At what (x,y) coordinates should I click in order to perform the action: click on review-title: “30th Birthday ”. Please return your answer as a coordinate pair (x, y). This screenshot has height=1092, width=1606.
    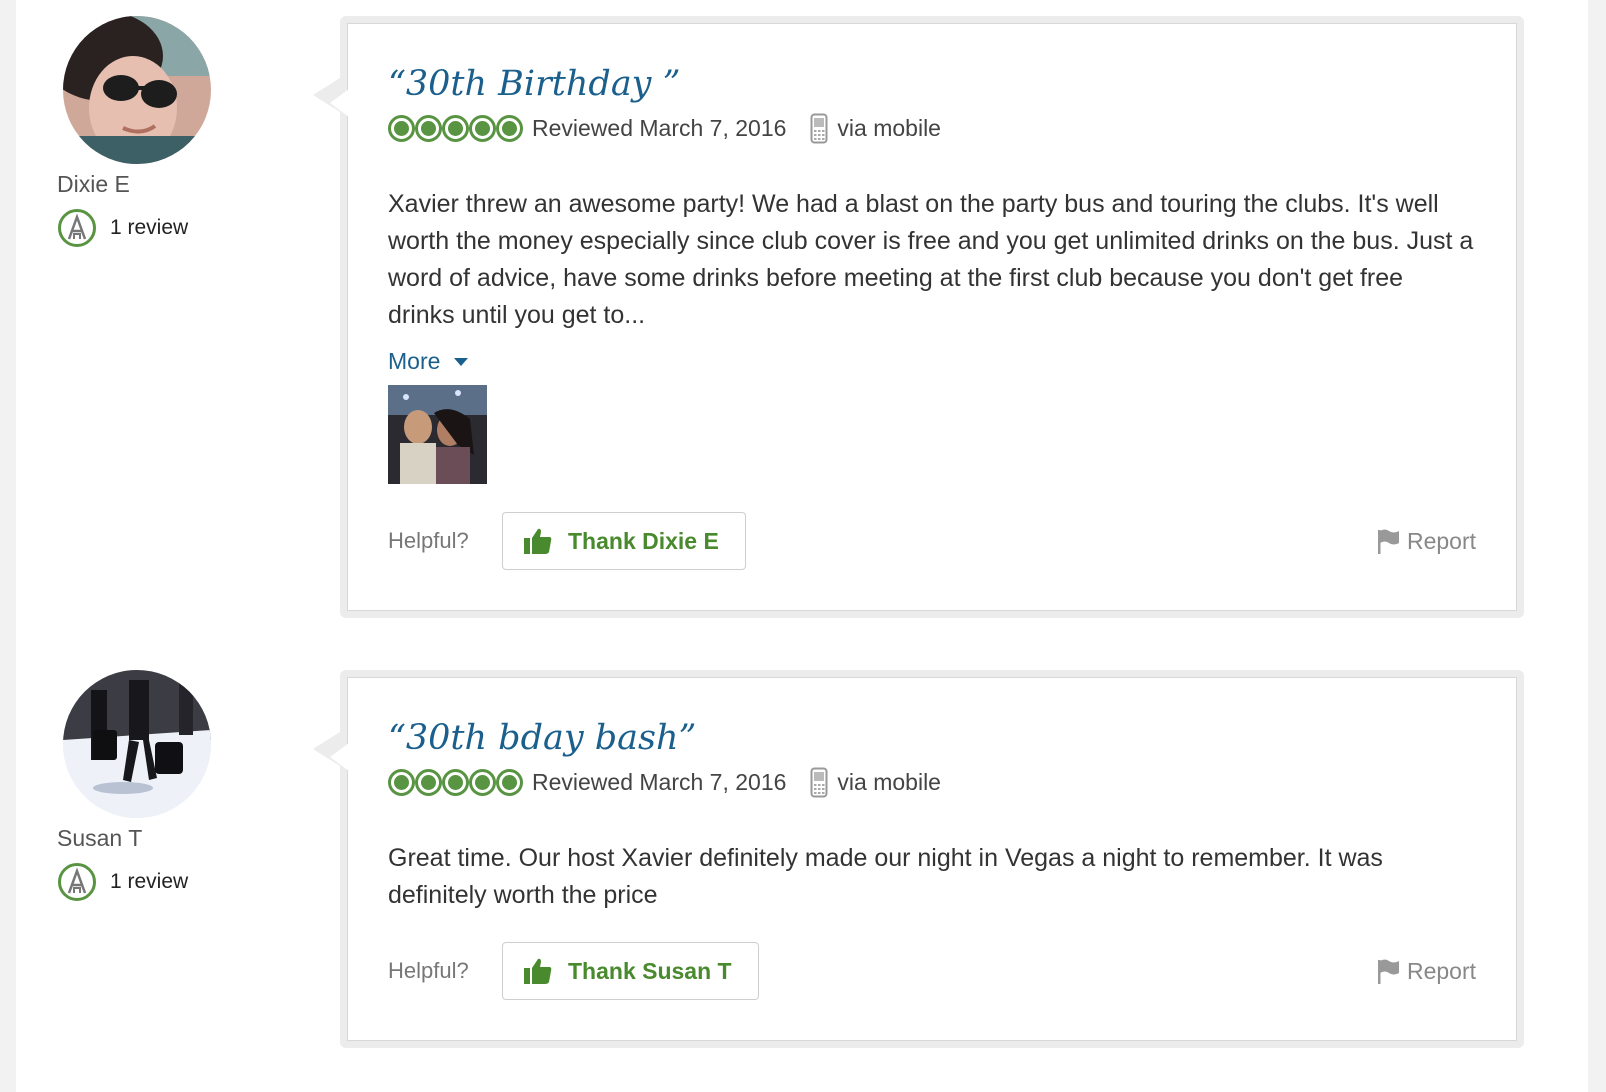
    Looking at the image, I should click on (932, 84).